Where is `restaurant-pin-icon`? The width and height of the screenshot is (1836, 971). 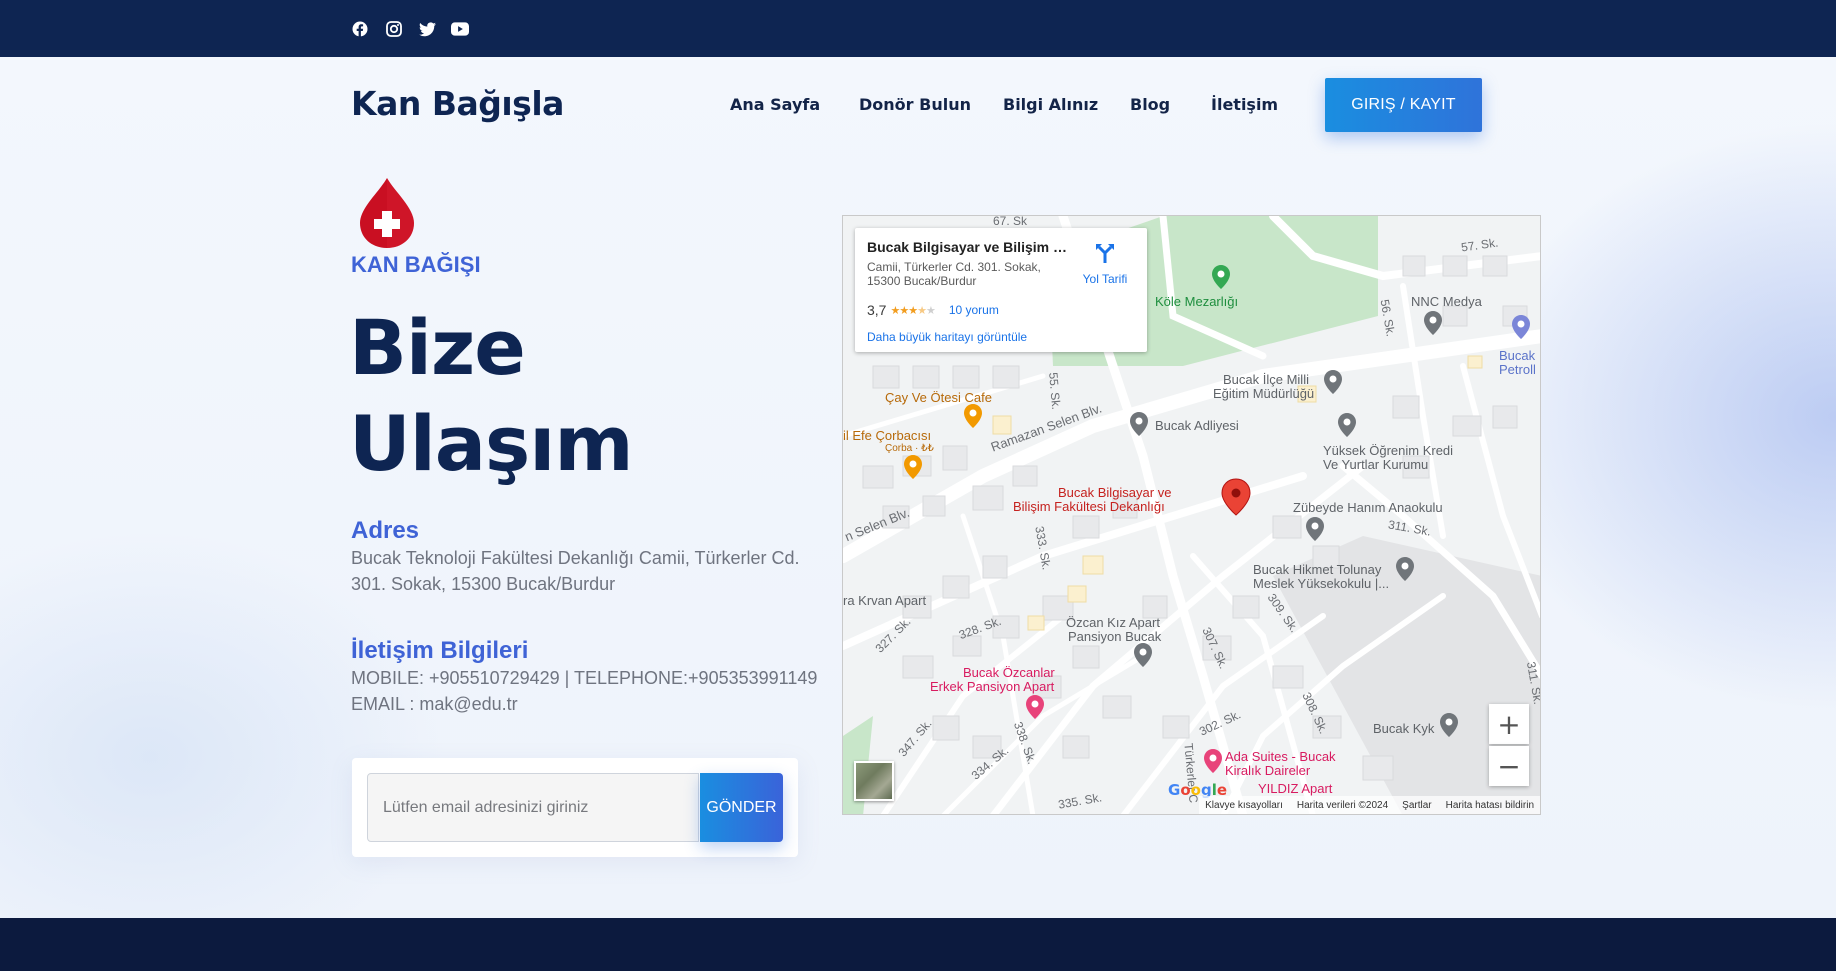
restaurant-pin-icon is located at coordinates (913, 467).